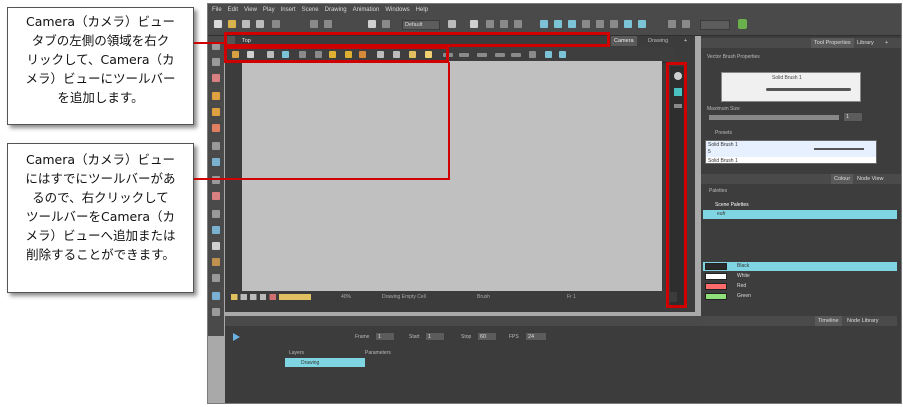 This screenshot has height=407, width=903. What do you see at coordinates (336, 10) in the screenshot?
I see `menu-drawing: Drawing` at bounding box center [336, 10].